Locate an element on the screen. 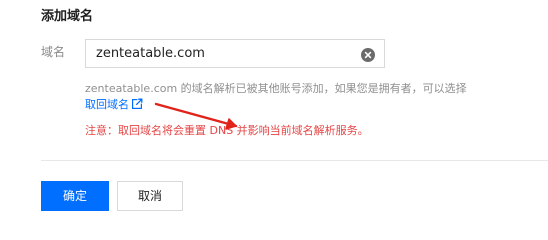 This screenshot has height=240, width=548. reset-dns-warning: 注意：取回域名将会重置 DNS 并影响当前域名解析服务。 is located at coordinates (227, 130).